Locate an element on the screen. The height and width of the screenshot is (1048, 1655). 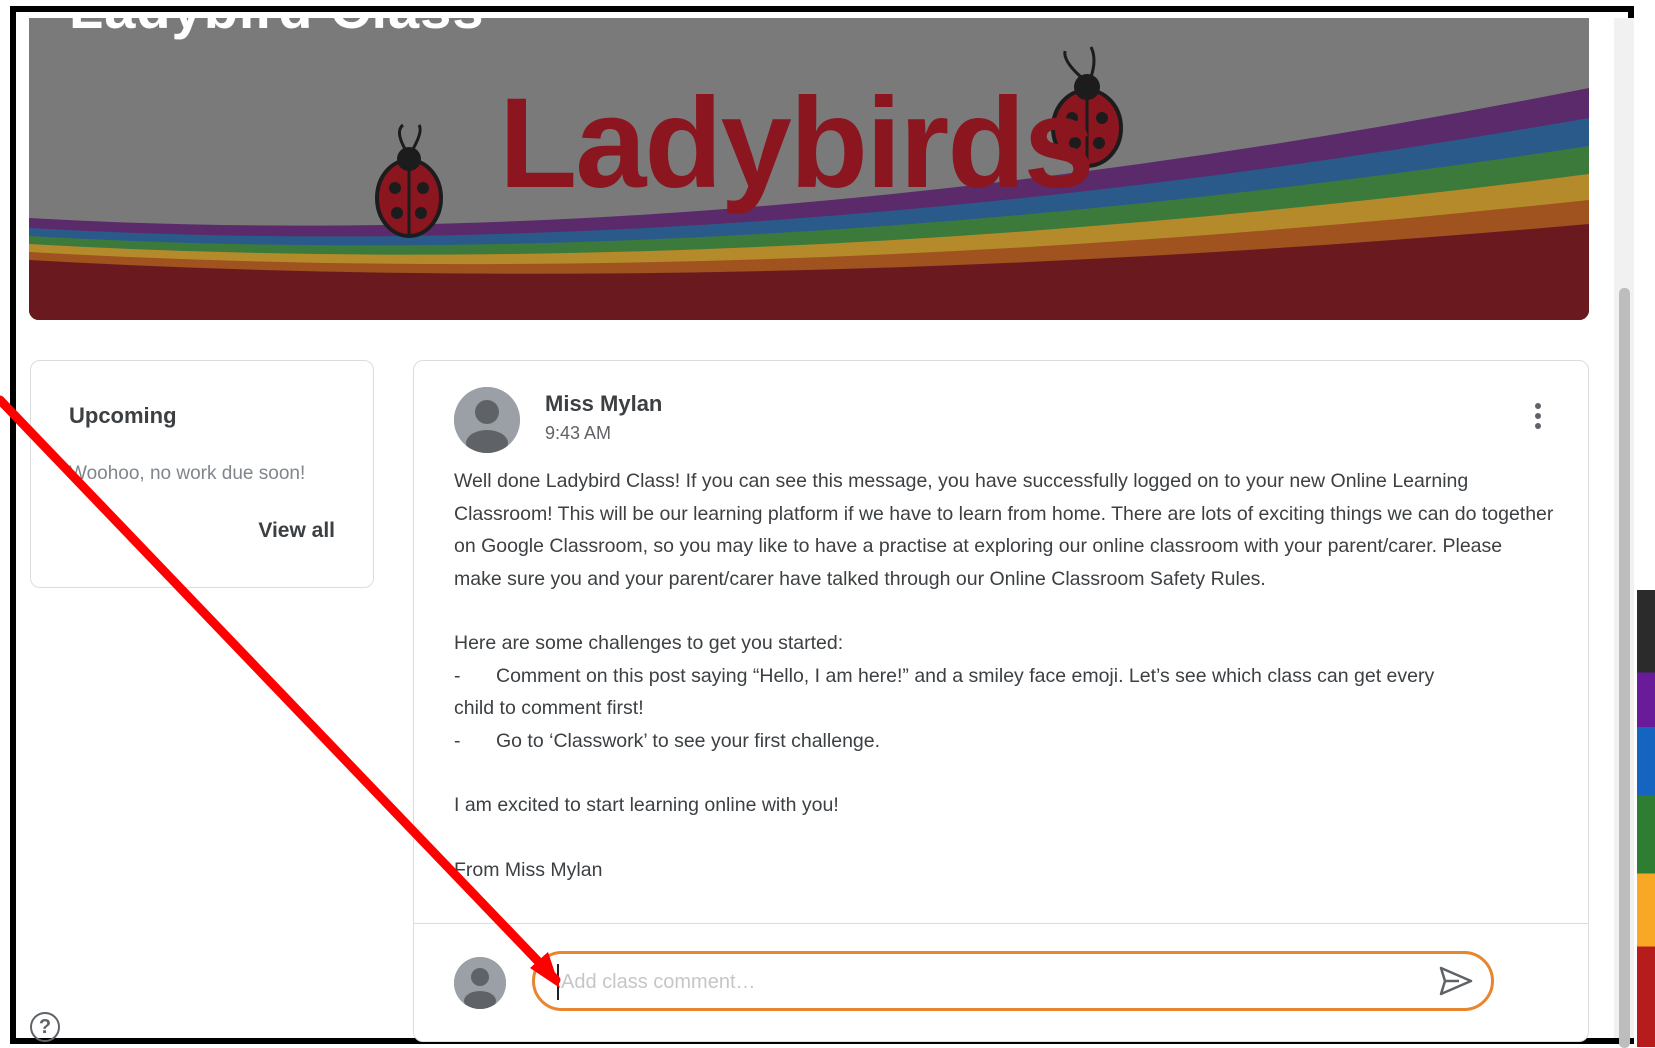
post-time: 9:43 AM is located at coordinates (578, 433).